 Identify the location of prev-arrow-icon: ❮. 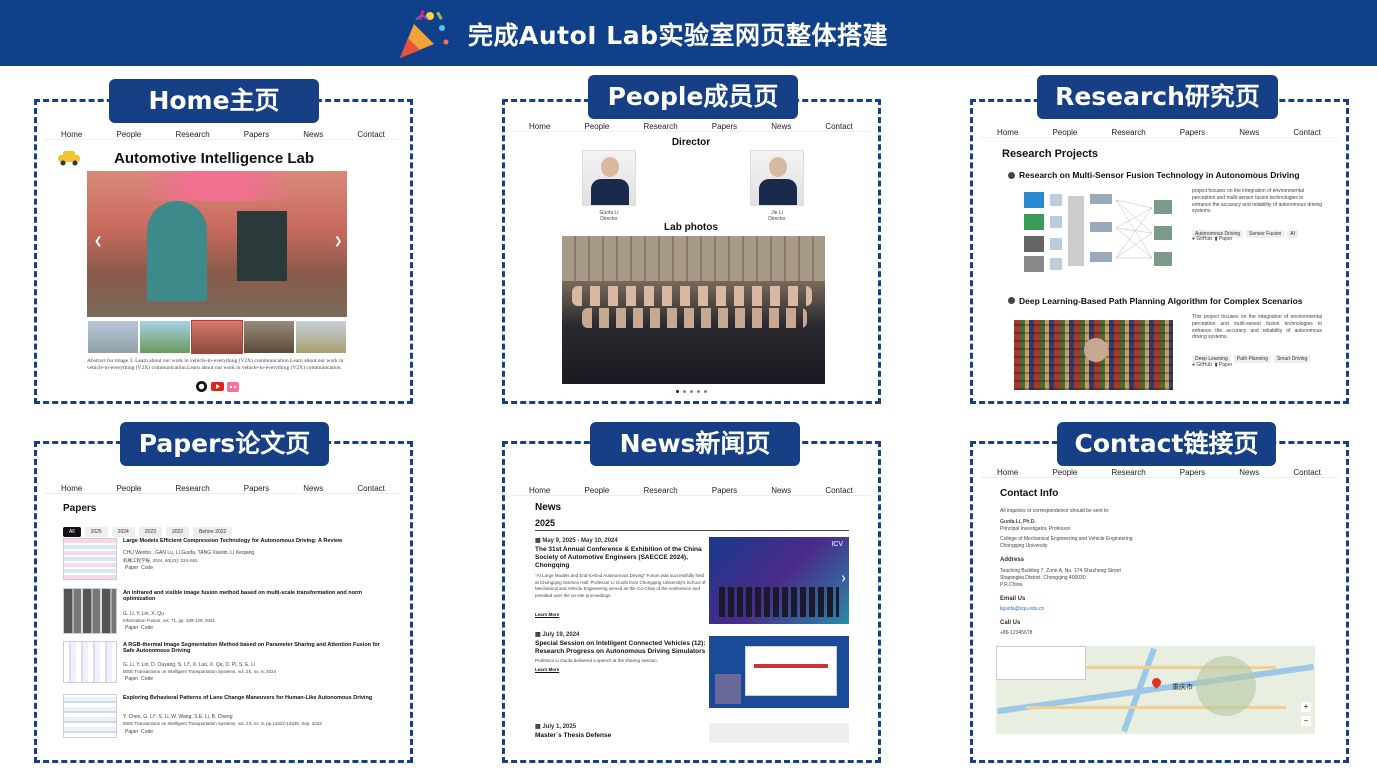
(98, 241).